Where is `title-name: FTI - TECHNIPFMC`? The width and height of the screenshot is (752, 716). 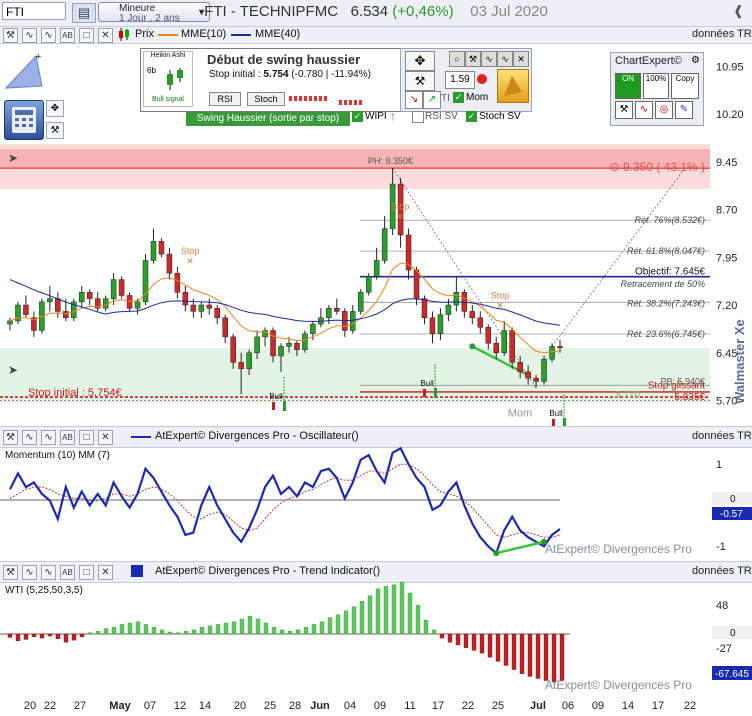 title-name: FTI - TECHNIPFMC is located at coordinates (271, 11).